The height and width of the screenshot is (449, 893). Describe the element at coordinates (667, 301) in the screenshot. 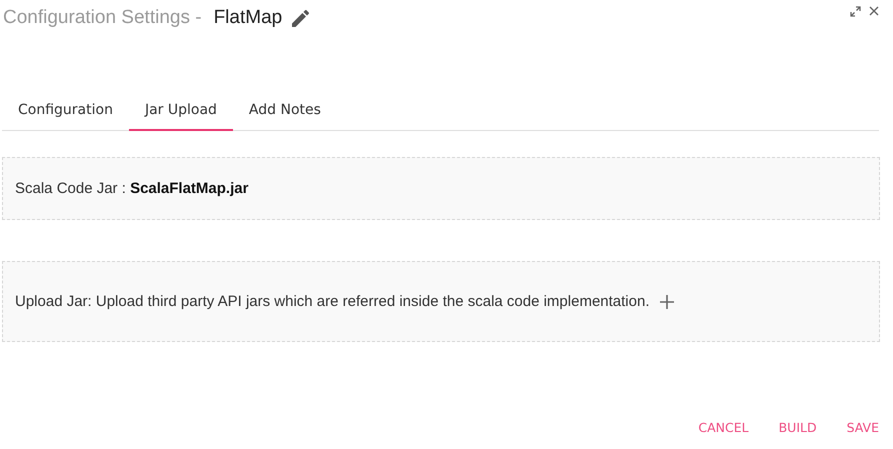

I see `add-icon` at that location.